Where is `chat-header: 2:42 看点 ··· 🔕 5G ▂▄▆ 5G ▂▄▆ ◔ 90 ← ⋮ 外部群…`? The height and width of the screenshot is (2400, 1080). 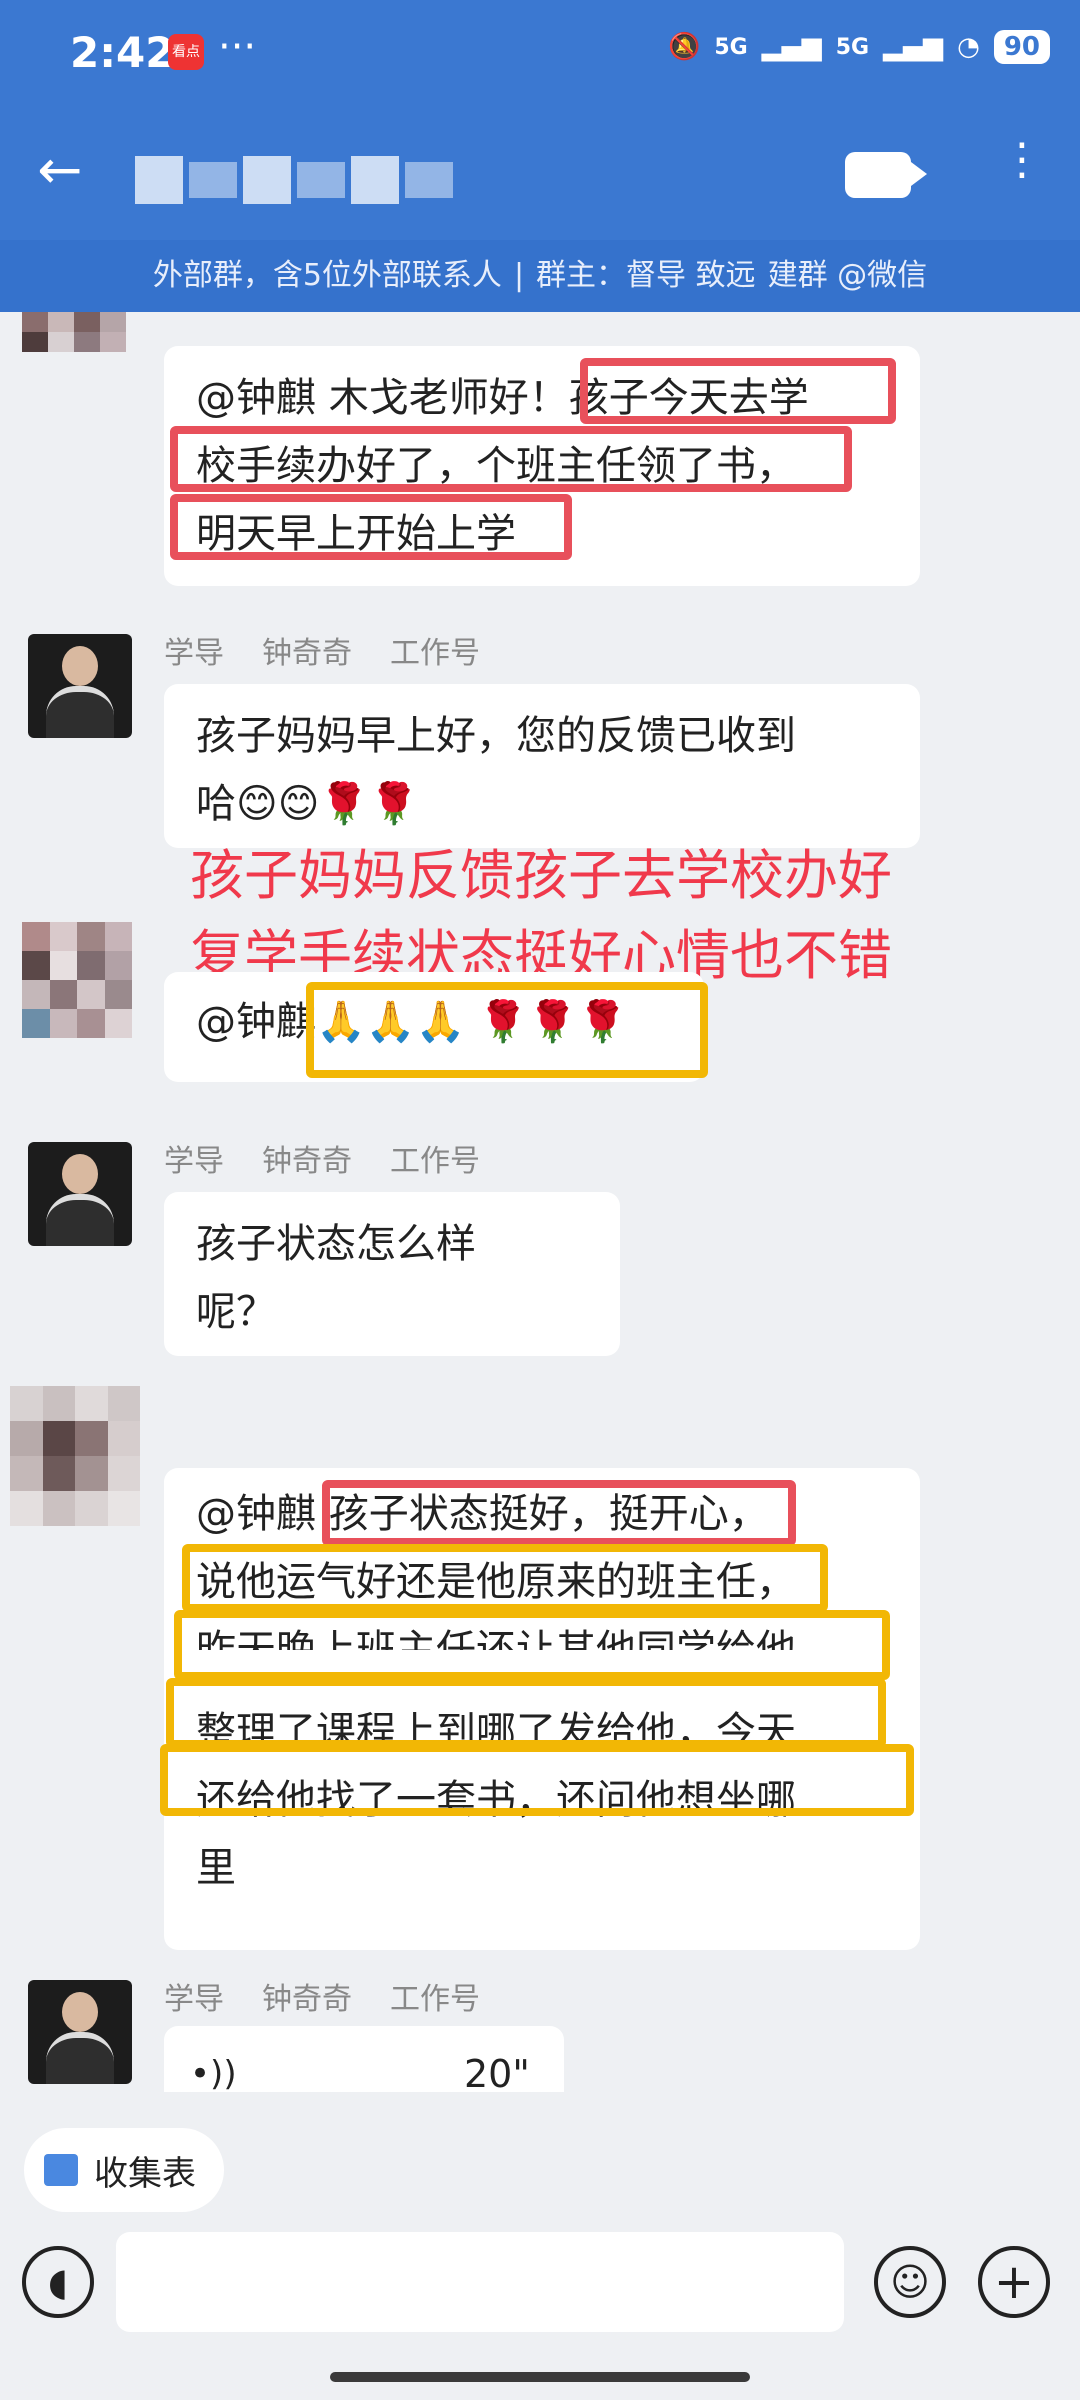 chat-header: 2:42 看点 ··· 🔕 5G ▂▄▆ 5G ▂▄▆ ◔ 90 ← ⋮ 外部群… is located at coordinates (540, 156).